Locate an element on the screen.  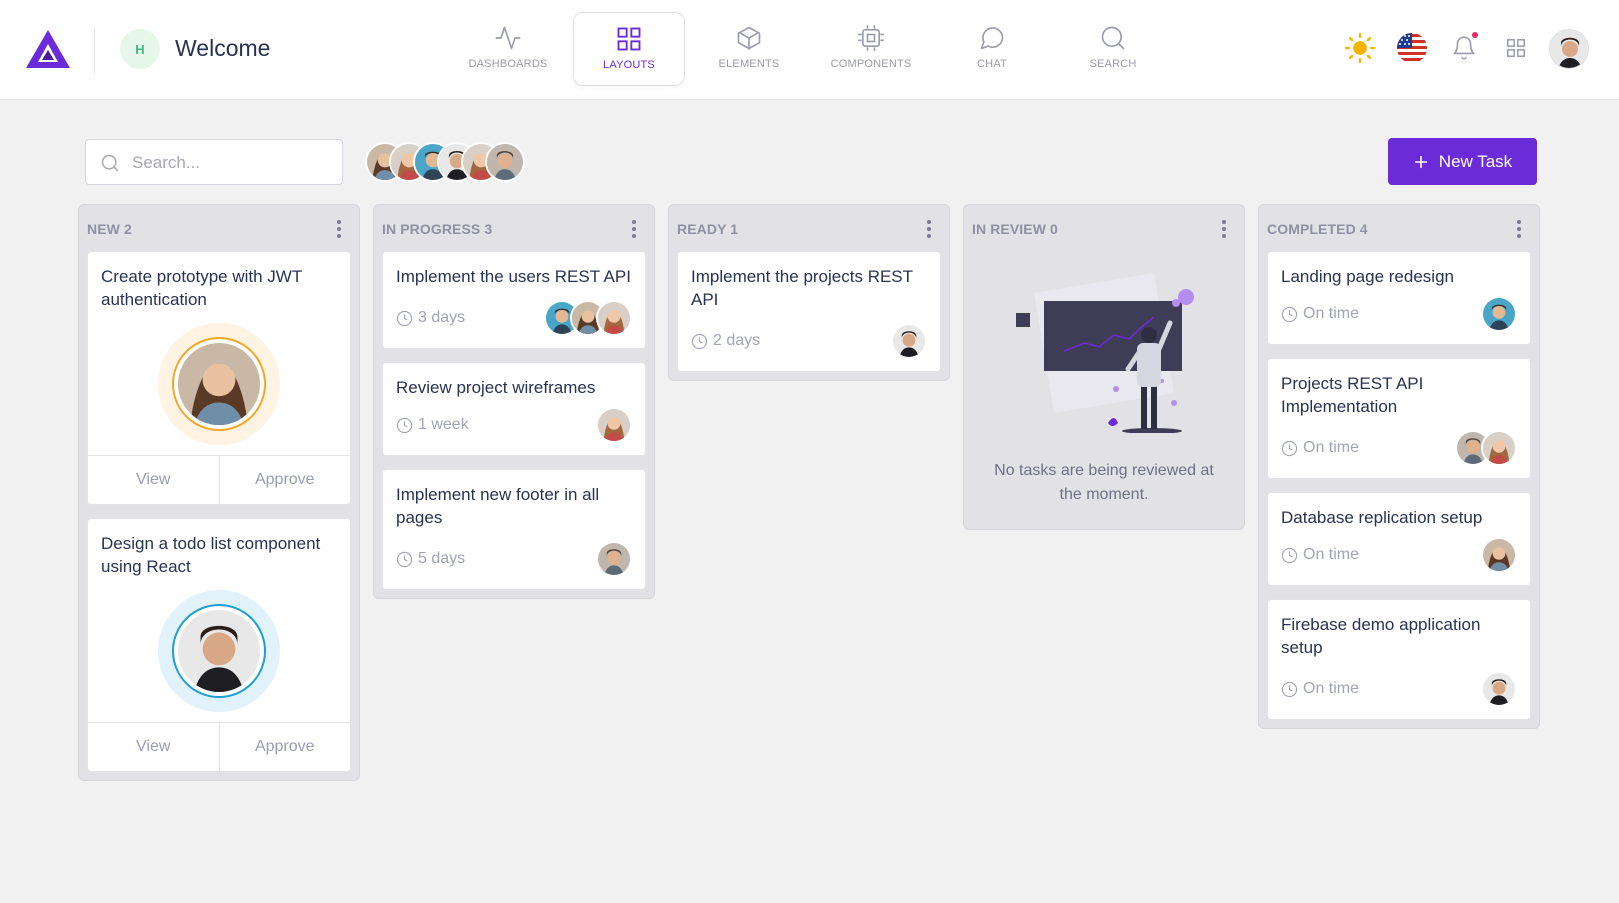
nav-label: Components is located at coordinates (871, 64).